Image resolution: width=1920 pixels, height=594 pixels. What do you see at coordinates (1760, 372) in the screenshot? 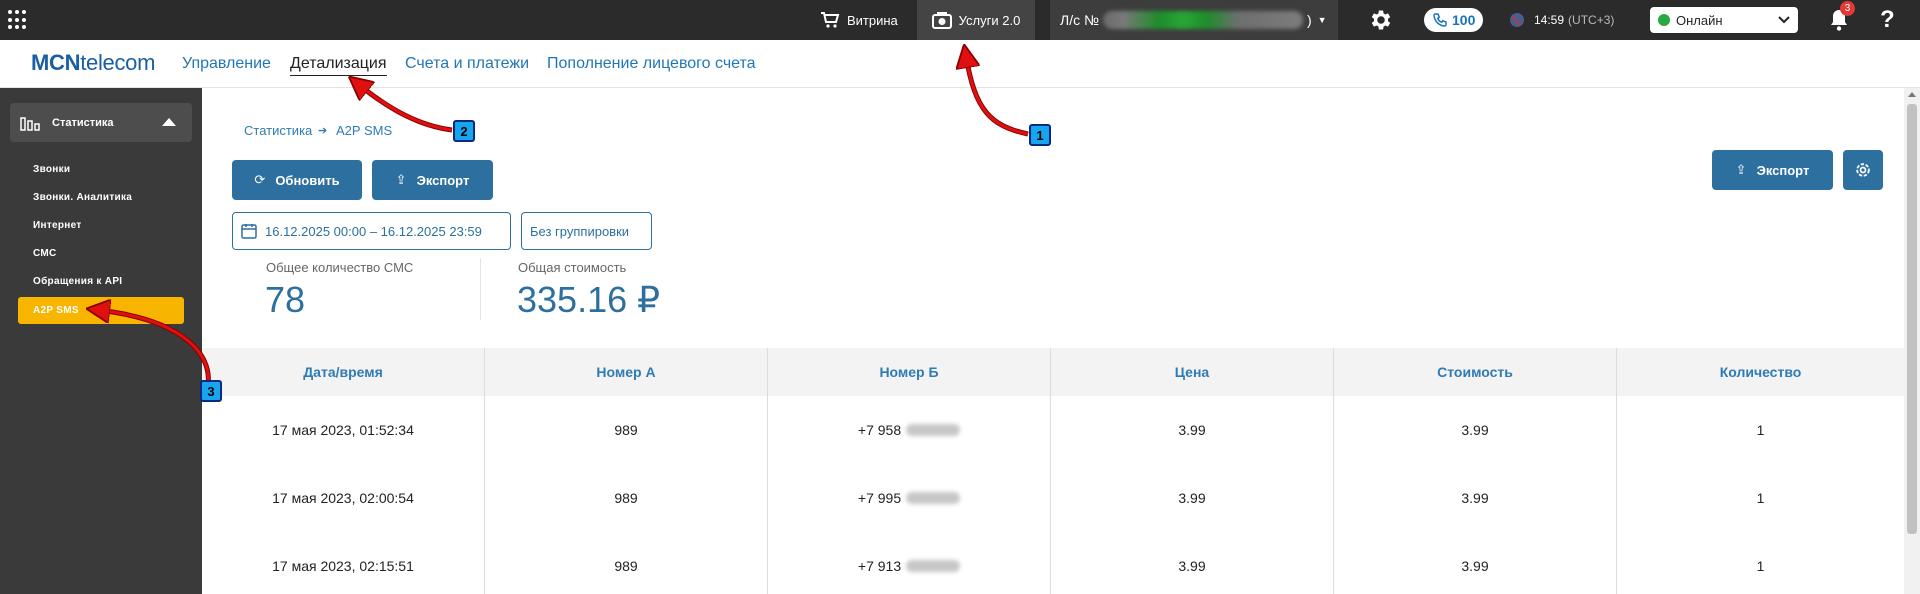
I see `column-header-quantity: Количество` at bounding box center [1760, 372].